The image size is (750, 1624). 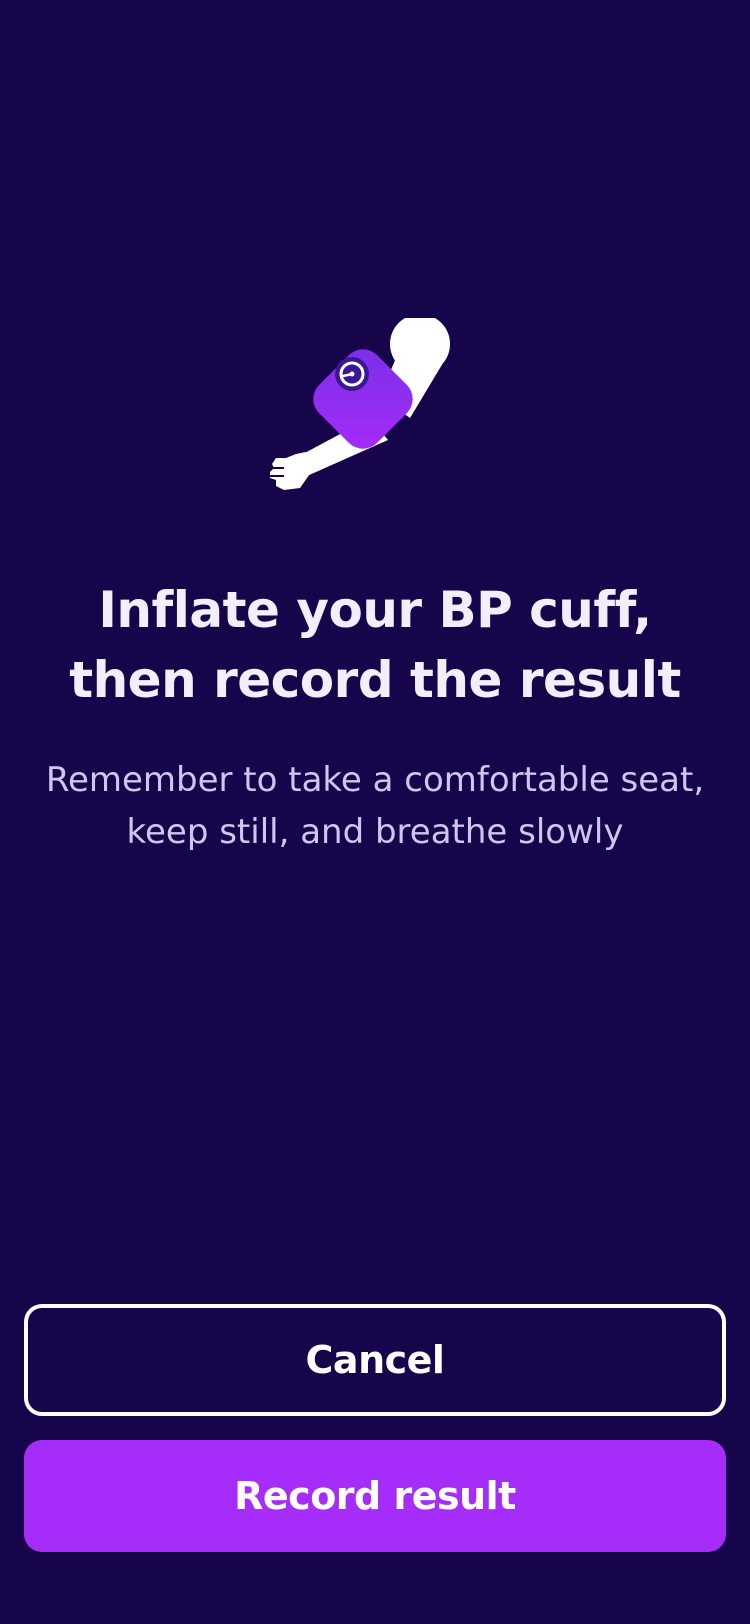 I want to click on cancel-button: Cancel, so click(x=375, y=1360).